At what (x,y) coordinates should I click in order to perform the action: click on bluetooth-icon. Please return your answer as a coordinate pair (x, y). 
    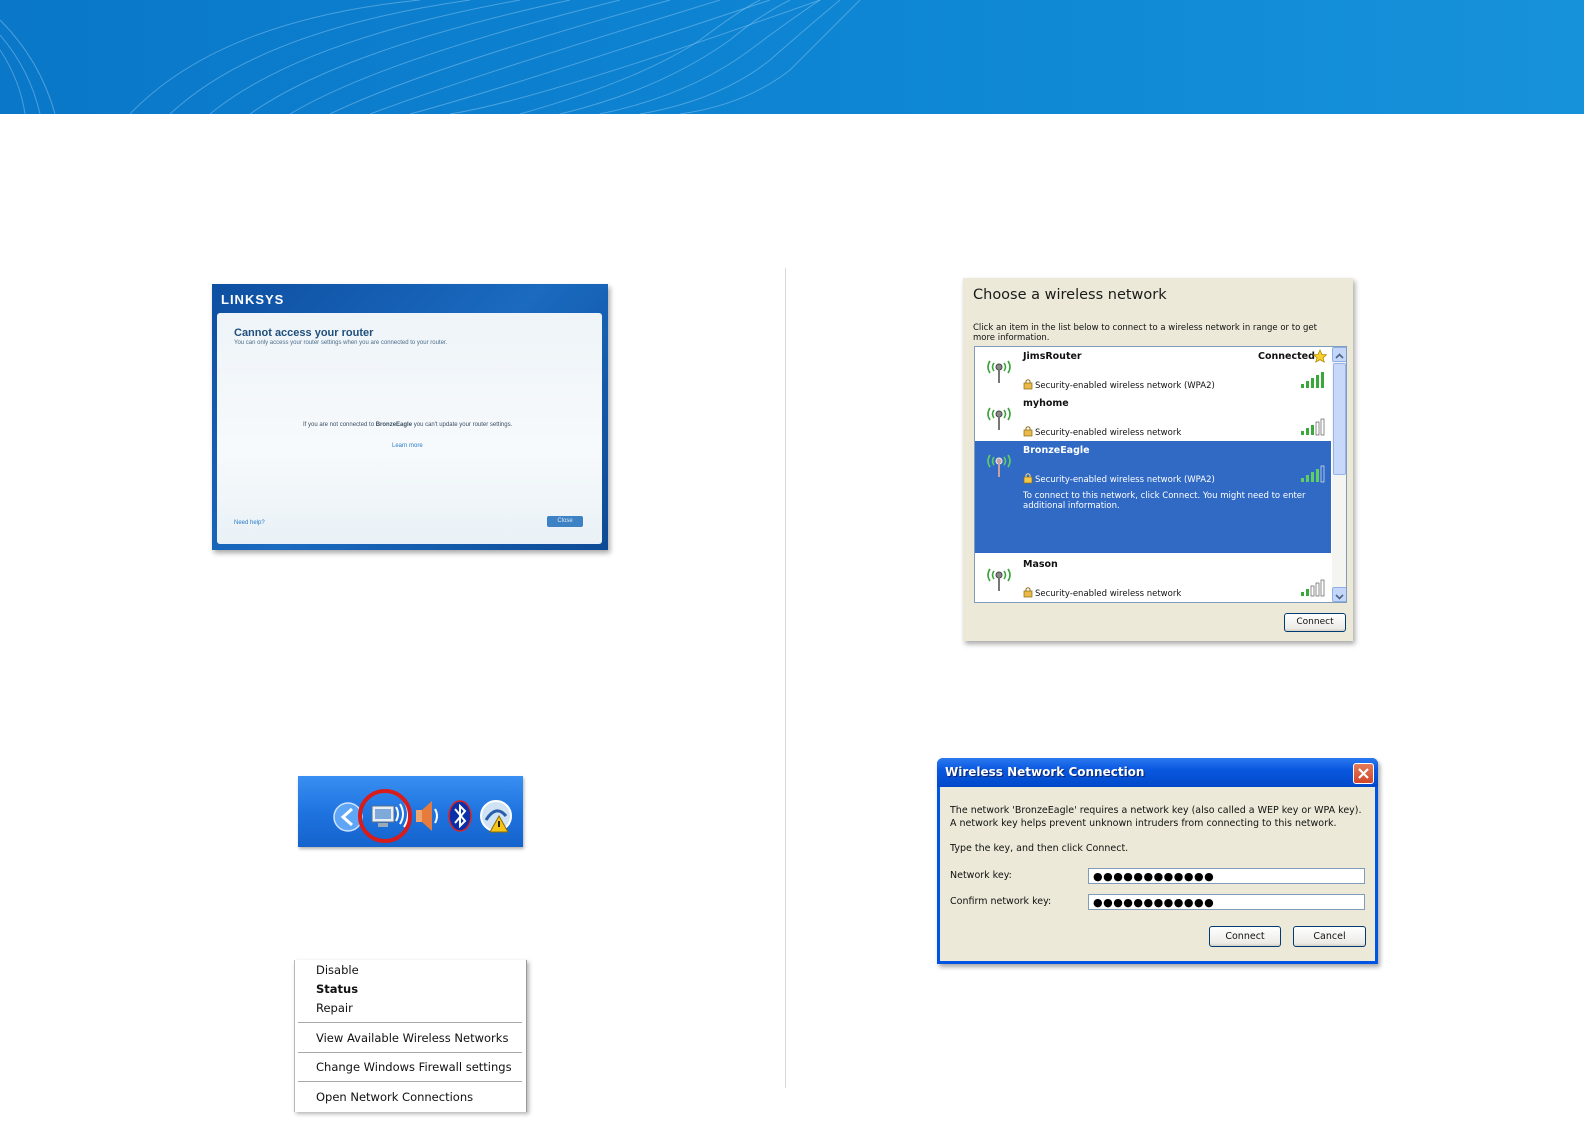
    Looking at the image, I should click on (460, 816).